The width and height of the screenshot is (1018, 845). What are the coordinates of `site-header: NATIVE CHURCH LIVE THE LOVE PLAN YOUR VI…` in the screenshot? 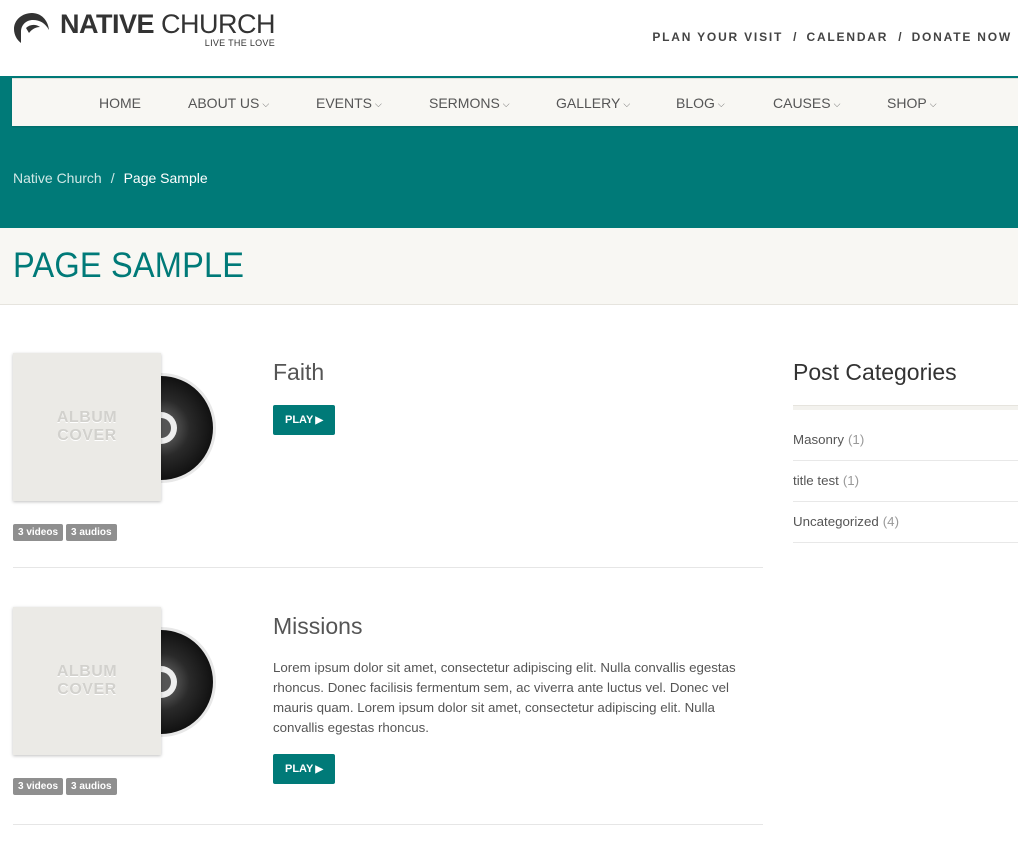 It's located at (509, 39).